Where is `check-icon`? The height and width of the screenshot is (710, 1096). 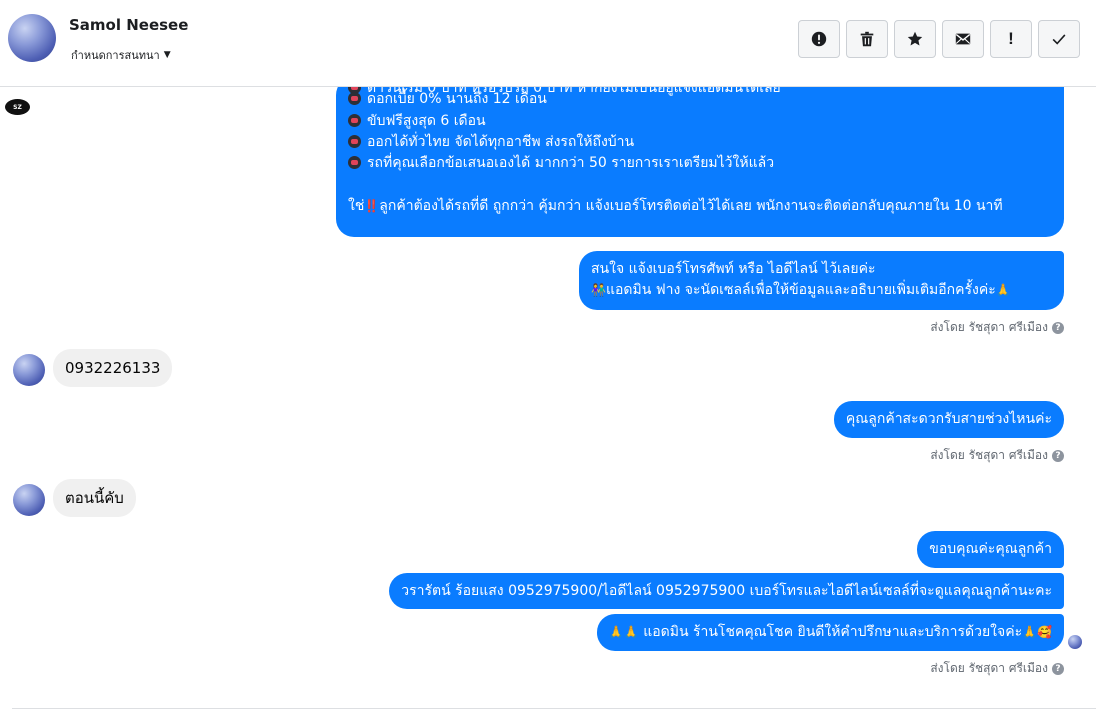
check-icon is located at coordinates (1059, 39).